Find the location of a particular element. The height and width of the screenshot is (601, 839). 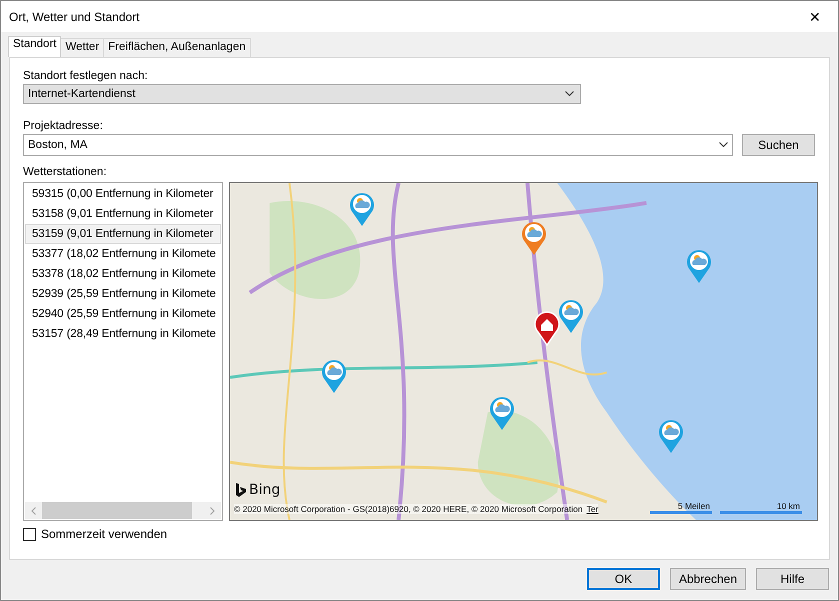

list-item: 53157 (28,49 Entfernung in Kilomete is located at coordinates (123, 334).